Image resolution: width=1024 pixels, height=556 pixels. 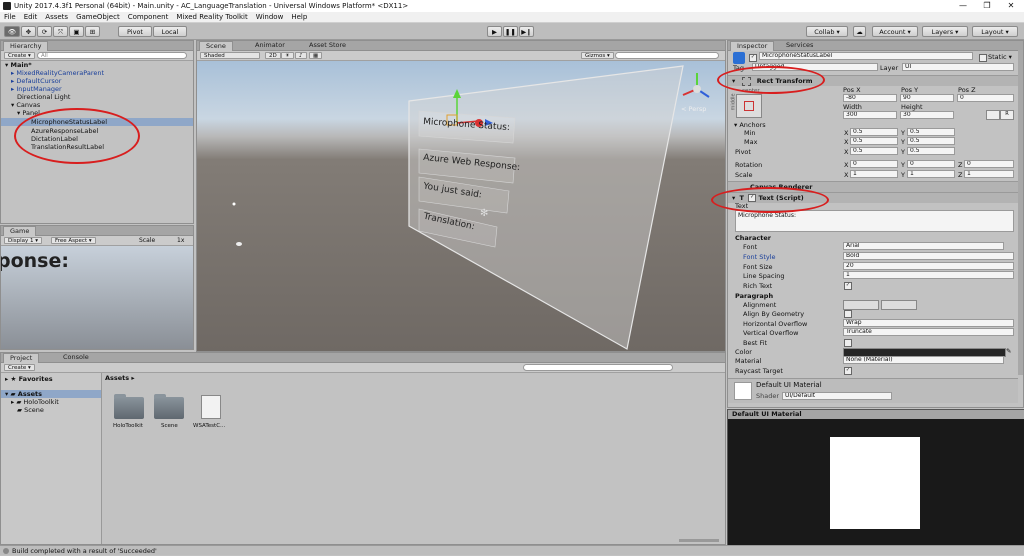 I want to click on pos-y-field: 90, so click(x=927, y=98).